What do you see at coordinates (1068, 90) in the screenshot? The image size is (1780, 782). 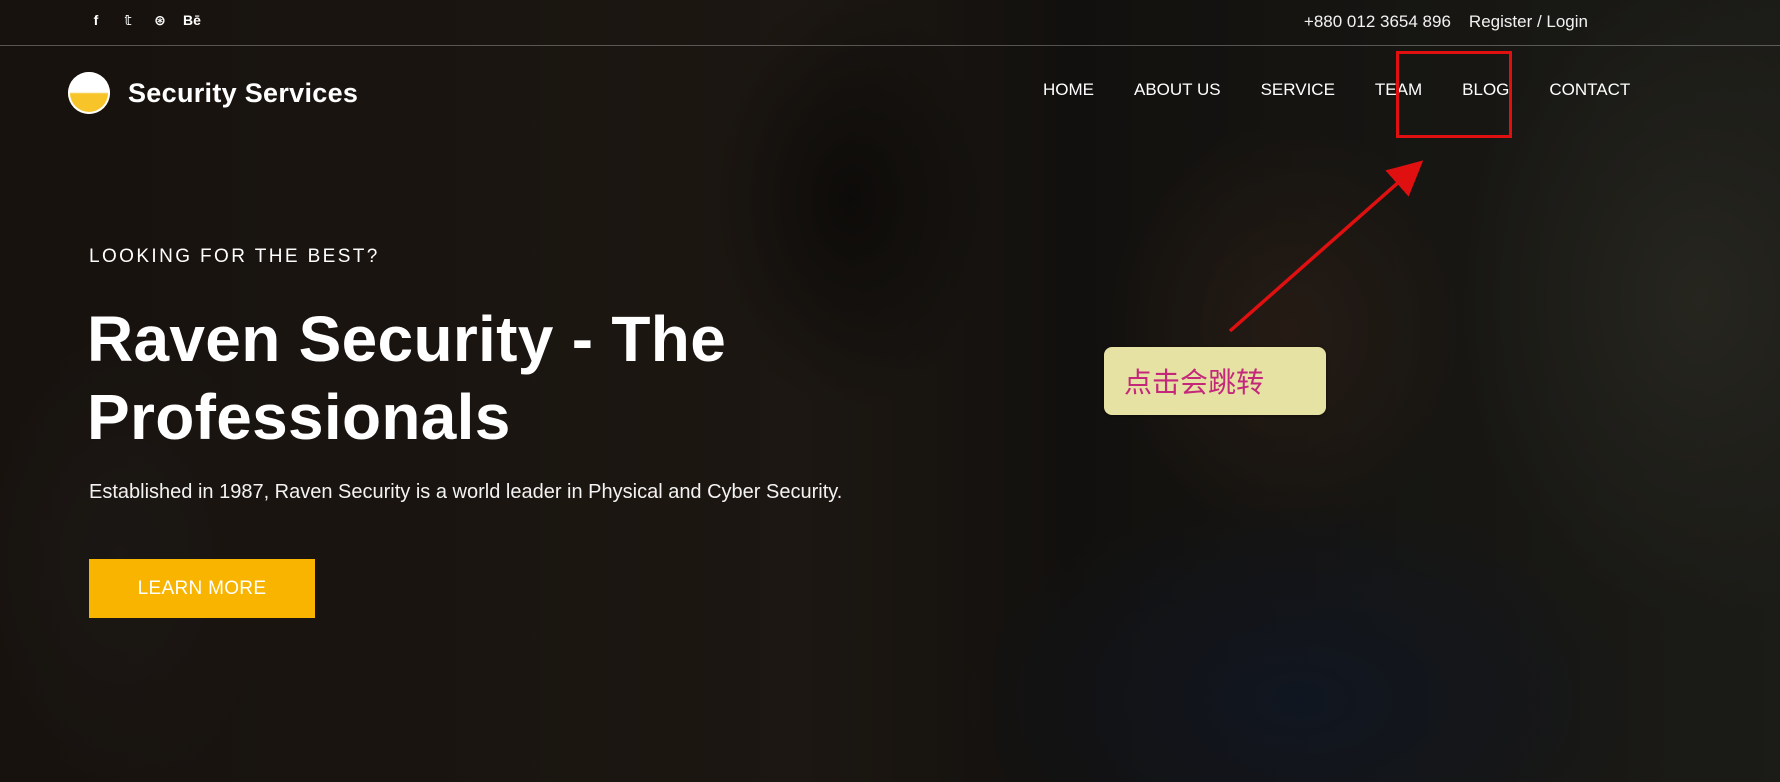 I see `nav-home: HOME` at bounding box center [1068, 90].